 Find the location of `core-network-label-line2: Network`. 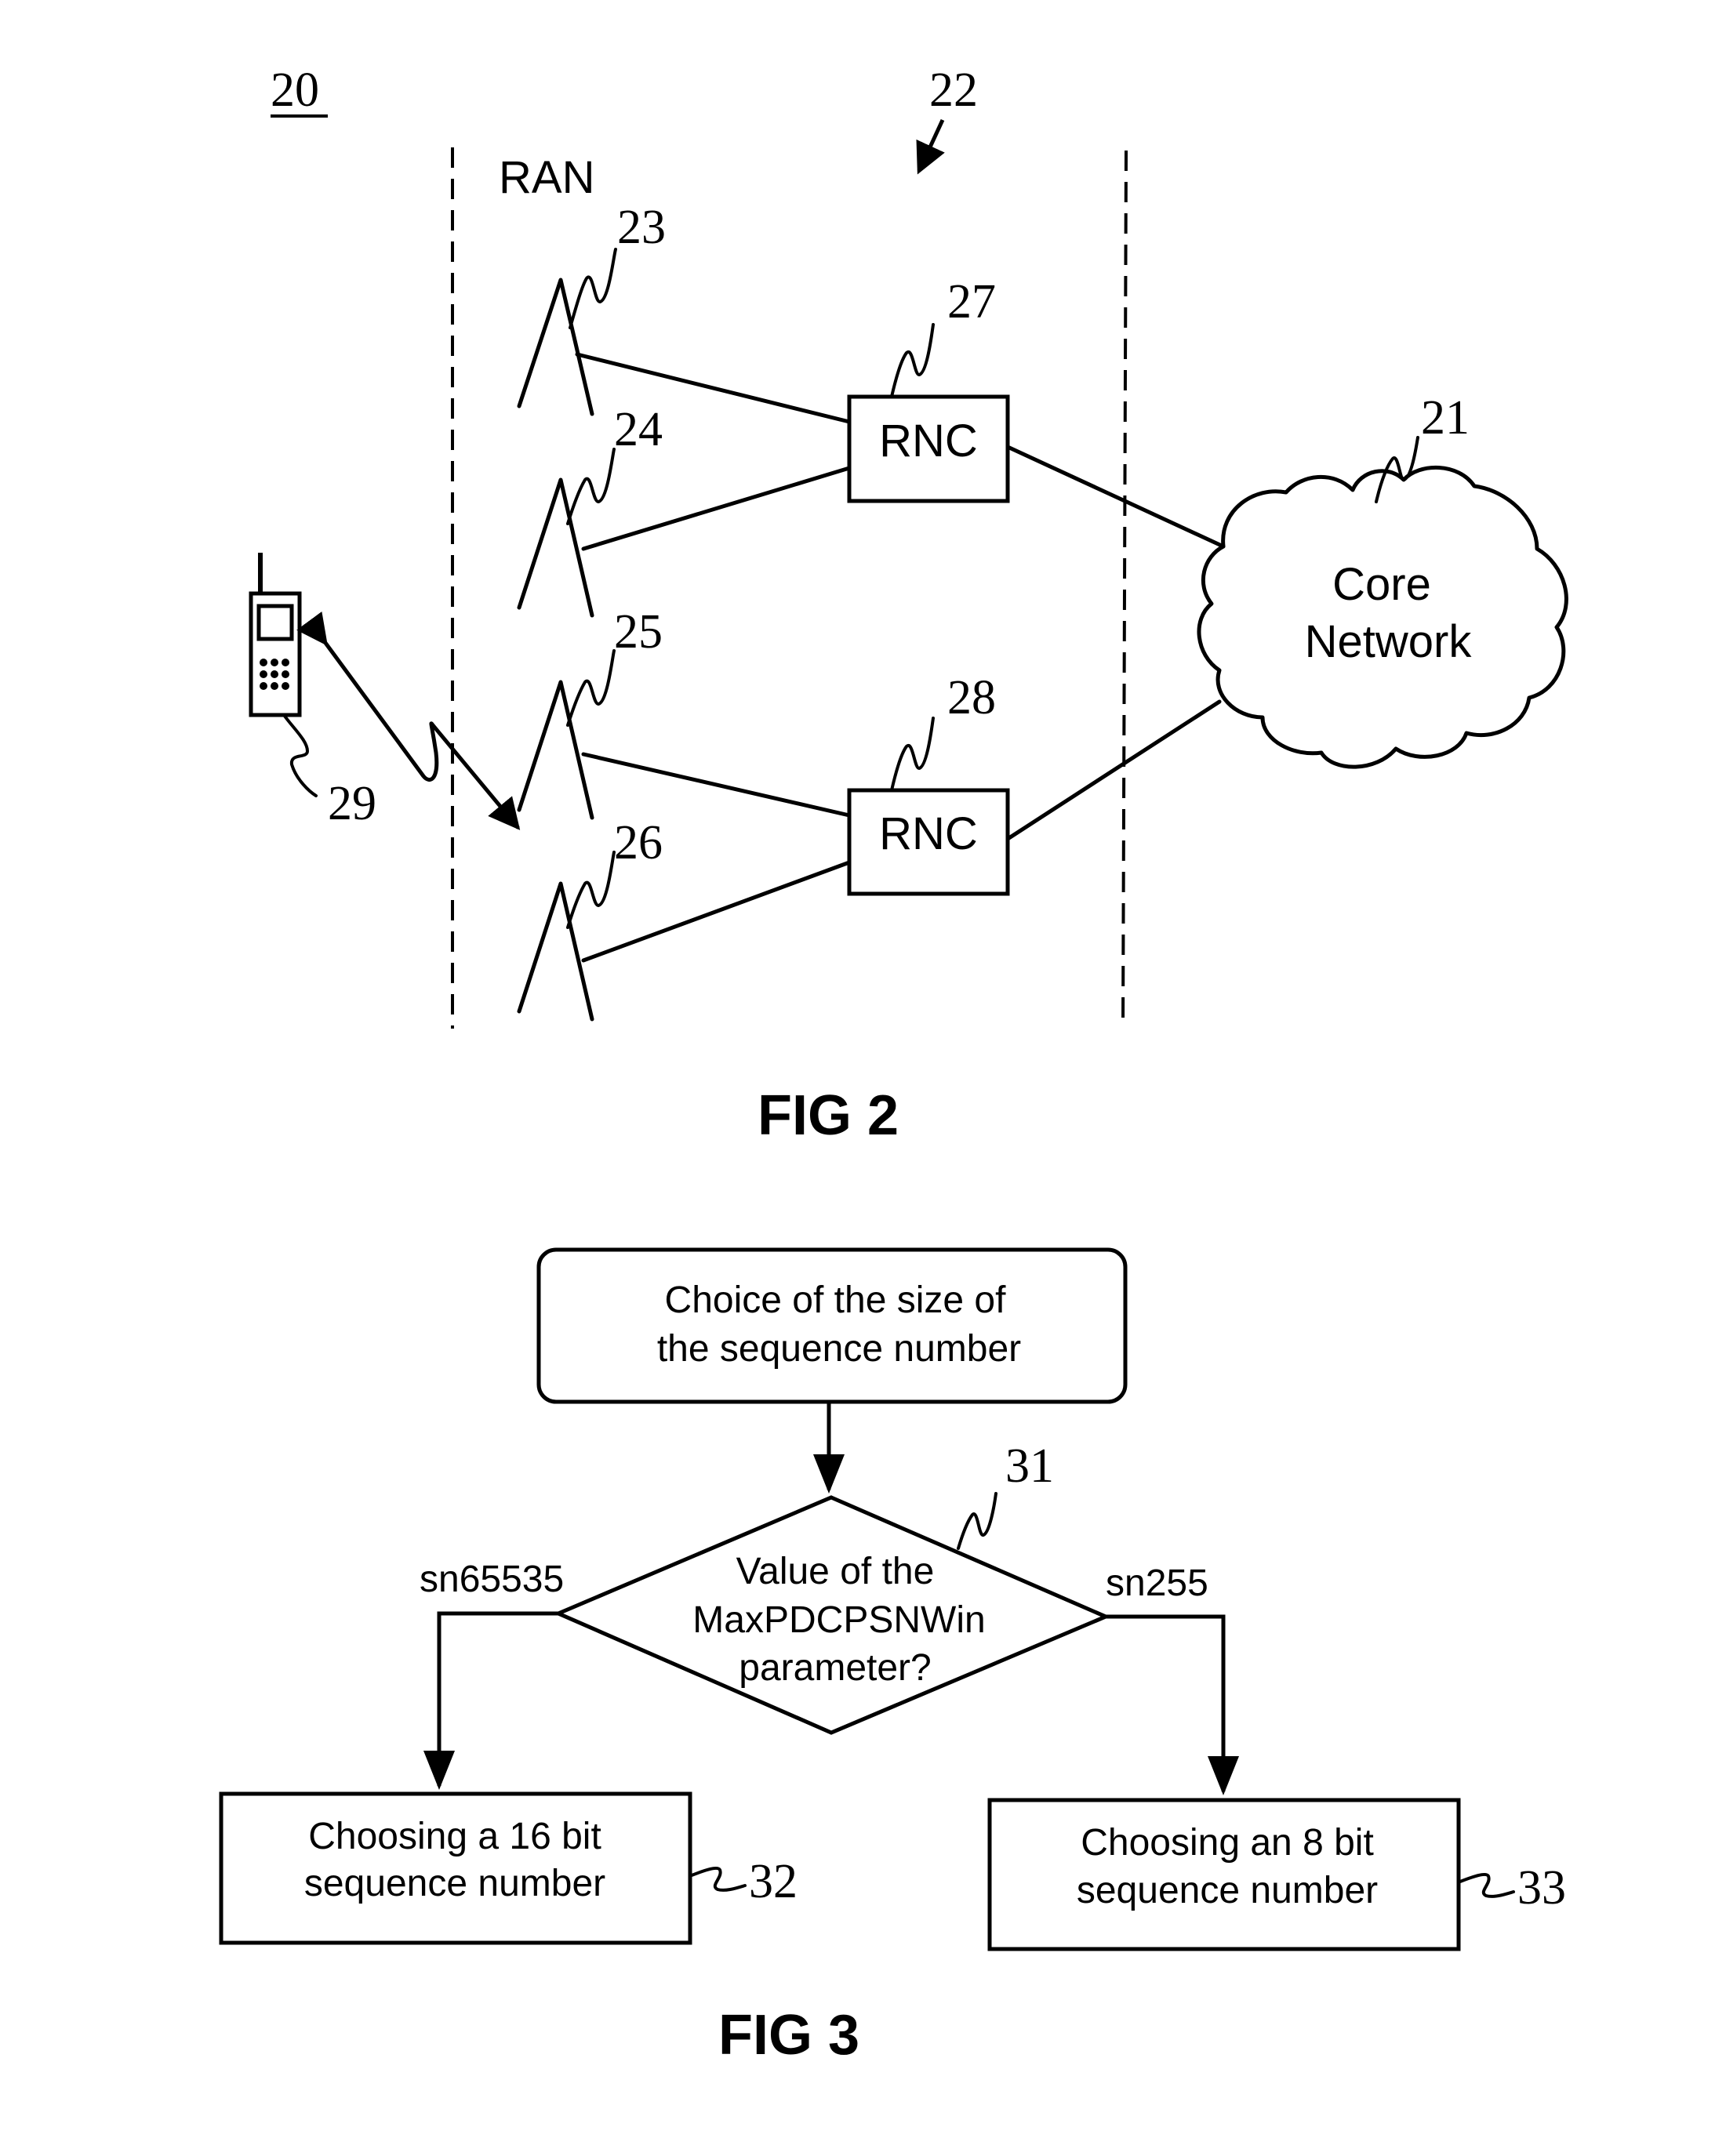

core-network-label-line2: Network is located at coordinates (1389, 641).